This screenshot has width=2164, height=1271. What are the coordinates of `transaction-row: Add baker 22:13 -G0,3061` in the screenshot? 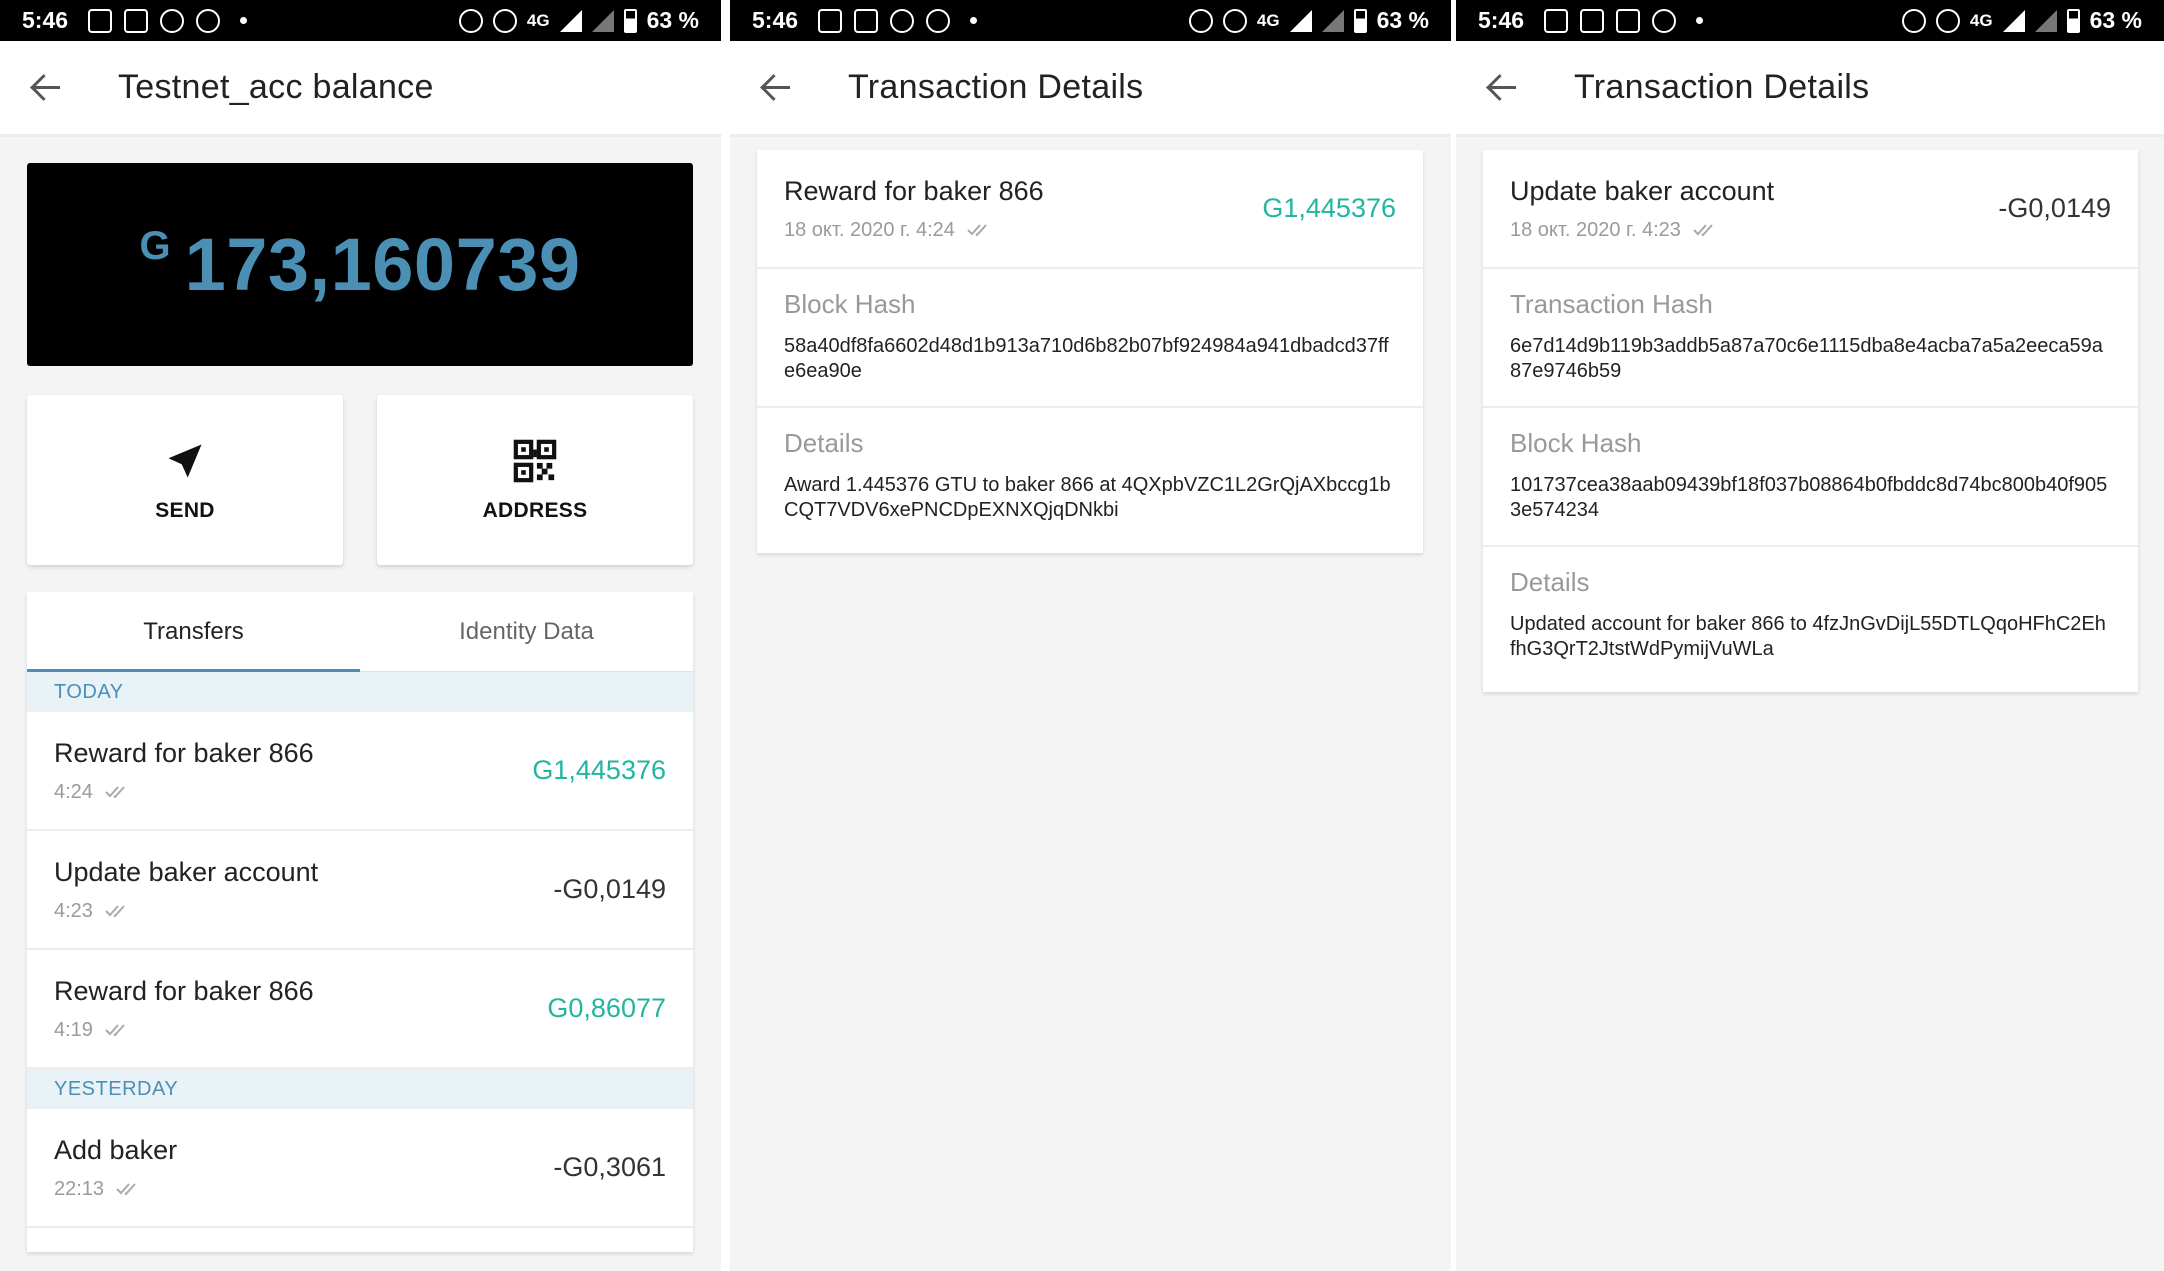 It's located at (360, 1168).